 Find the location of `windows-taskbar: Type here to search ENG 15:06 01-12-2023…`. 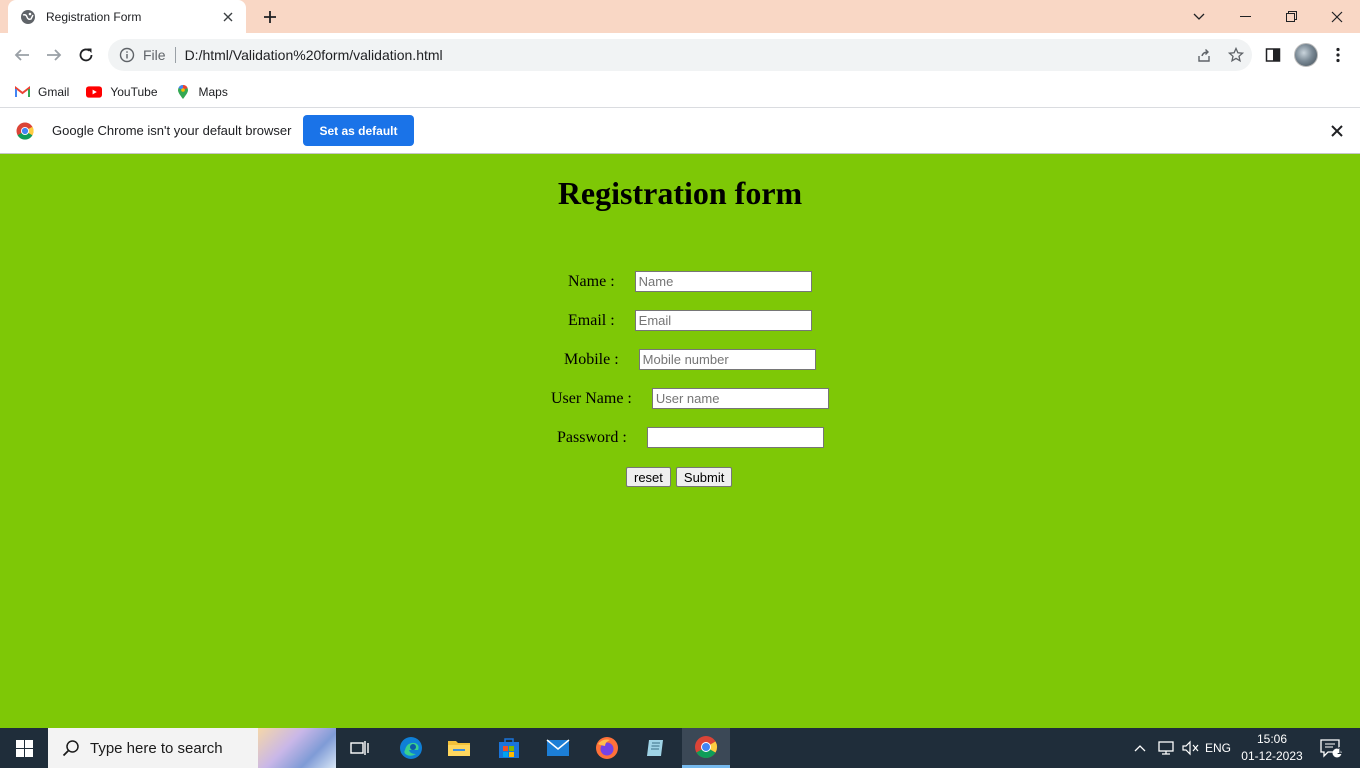

windows-taskbar: Type here to search ENG 15:06 01-12-2023… is located at coordinates (680, 748).